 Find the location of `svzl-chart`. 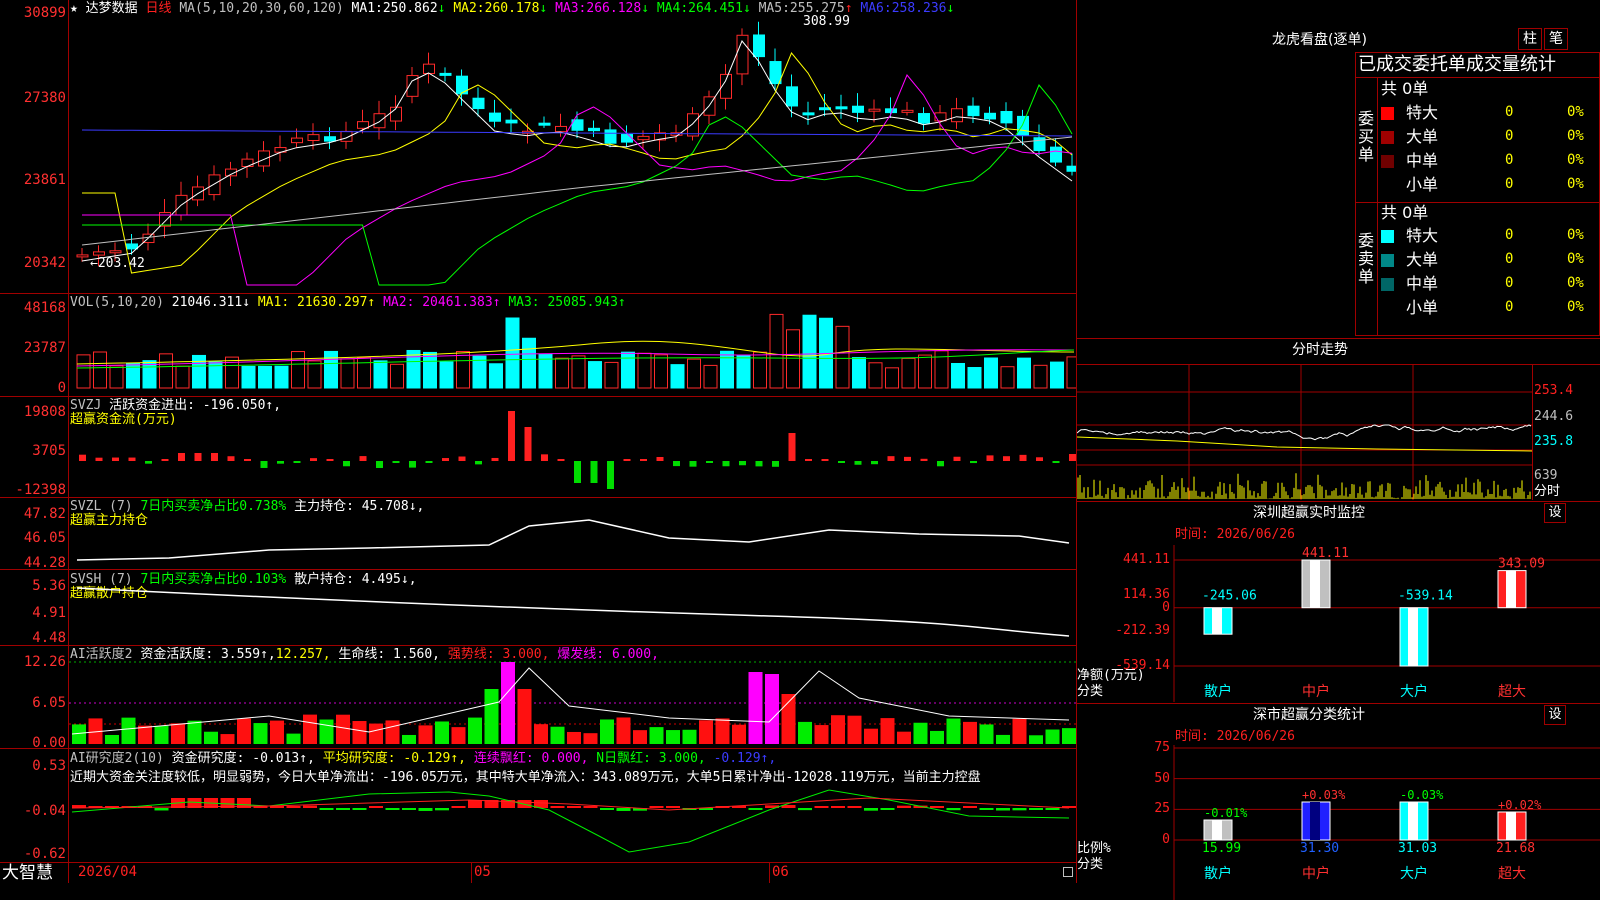

svzl-chart is located at coordinates (572, 533).